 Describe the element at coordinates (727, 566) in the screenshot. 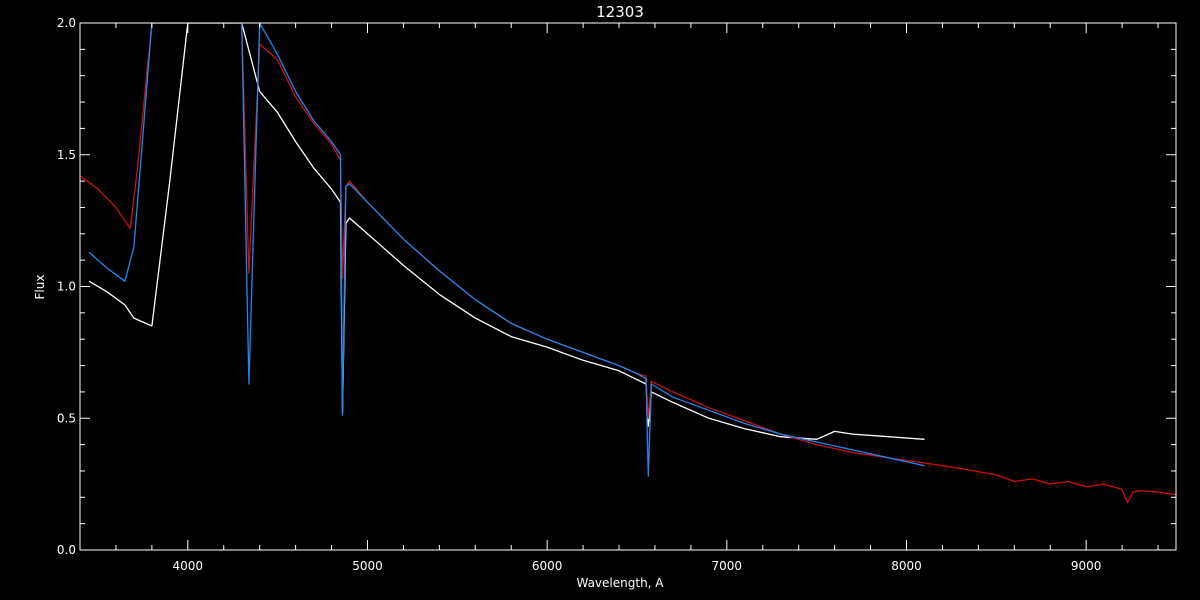

I see `x-tick-label: 7000` at that location.